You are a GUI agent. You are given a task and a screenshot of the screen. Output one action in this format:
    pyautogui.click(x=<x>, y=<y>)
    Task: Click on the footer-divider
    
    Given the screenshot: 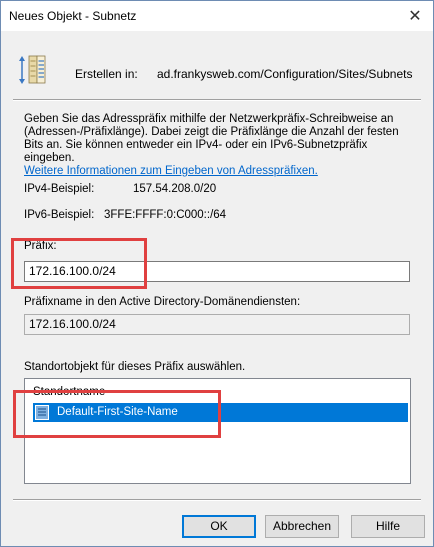 What is the action you would take?
    pyautogui.click(x=217, y=500)
    